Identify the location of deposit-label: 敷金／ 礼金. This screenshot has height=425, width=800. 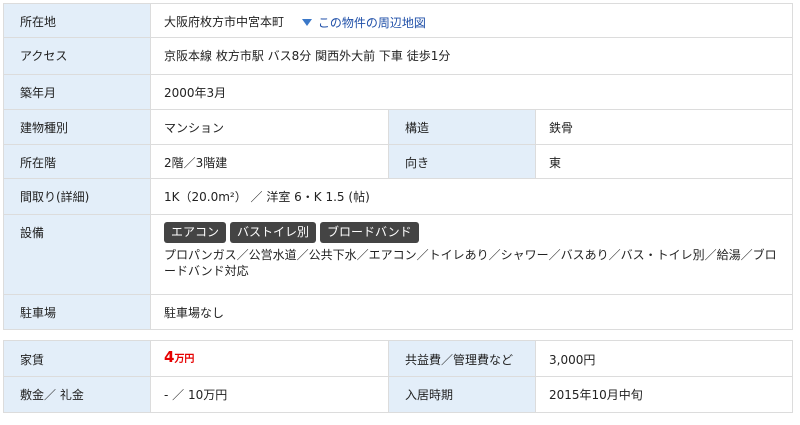
(77, 394).